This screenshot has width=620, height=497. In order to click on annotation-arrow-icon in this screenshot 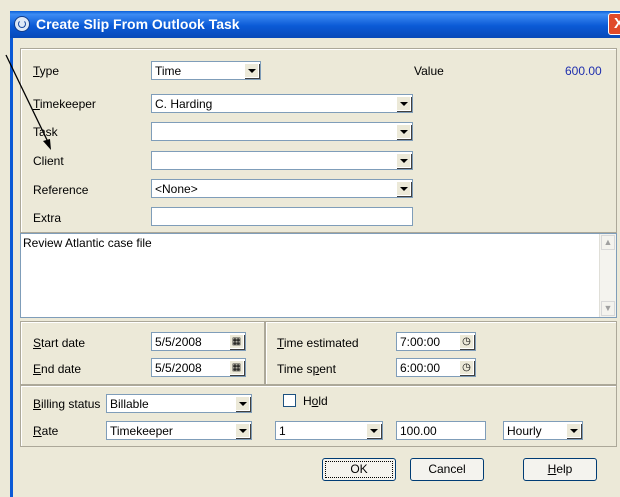, I will do `click(28, 102)`.